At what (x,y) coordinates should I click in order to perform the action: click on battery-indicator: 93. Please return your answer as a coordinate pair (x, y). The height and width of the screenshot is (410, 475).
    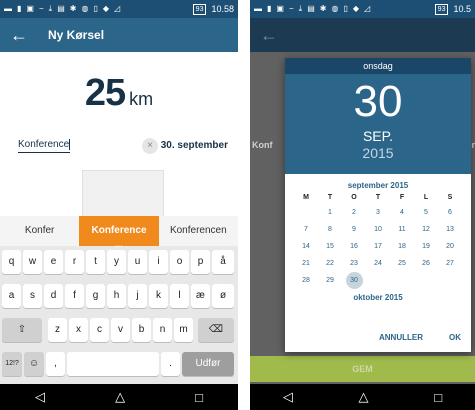
    Looking at the image, I should click on (441, 9).